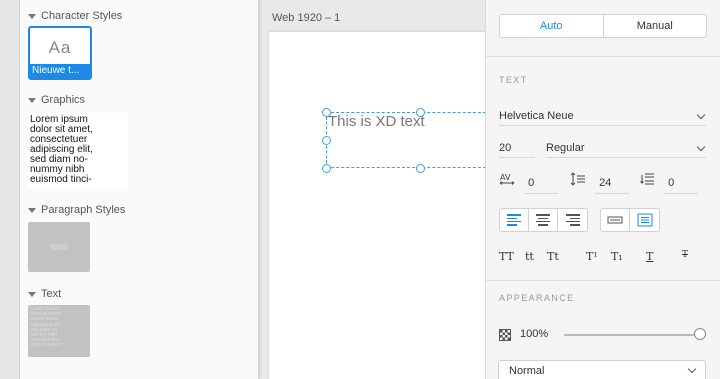 This screenshot has width=720, height=379. I want to click on text-alignment-group, so click(543, 220).